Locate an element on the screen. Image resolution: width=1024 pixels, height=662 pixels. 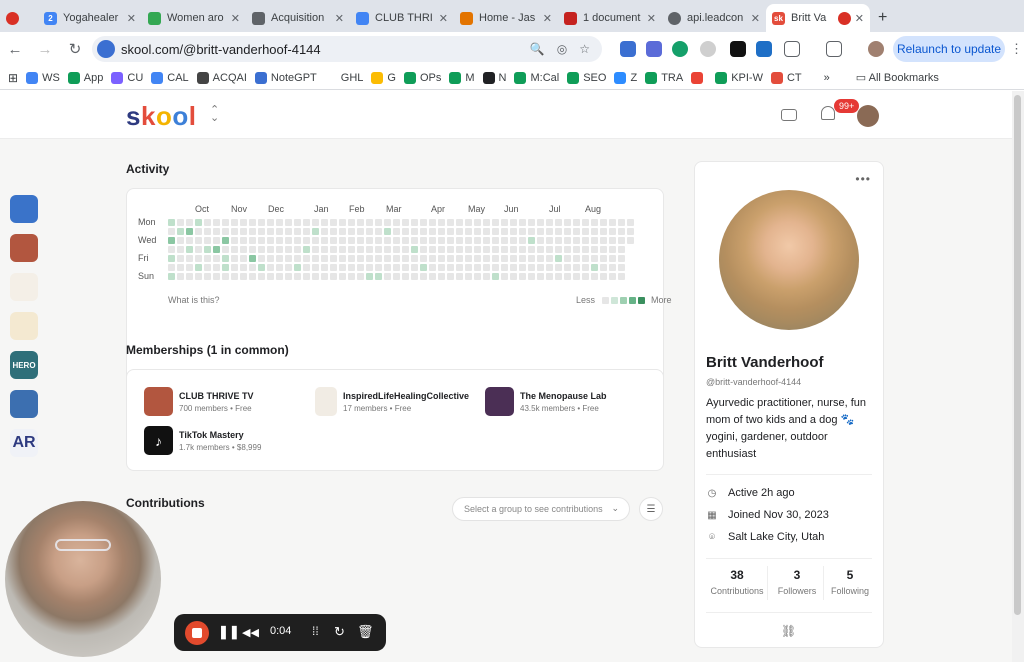
rewind-icon: ◀◀ is located at coordinates (250, 632).